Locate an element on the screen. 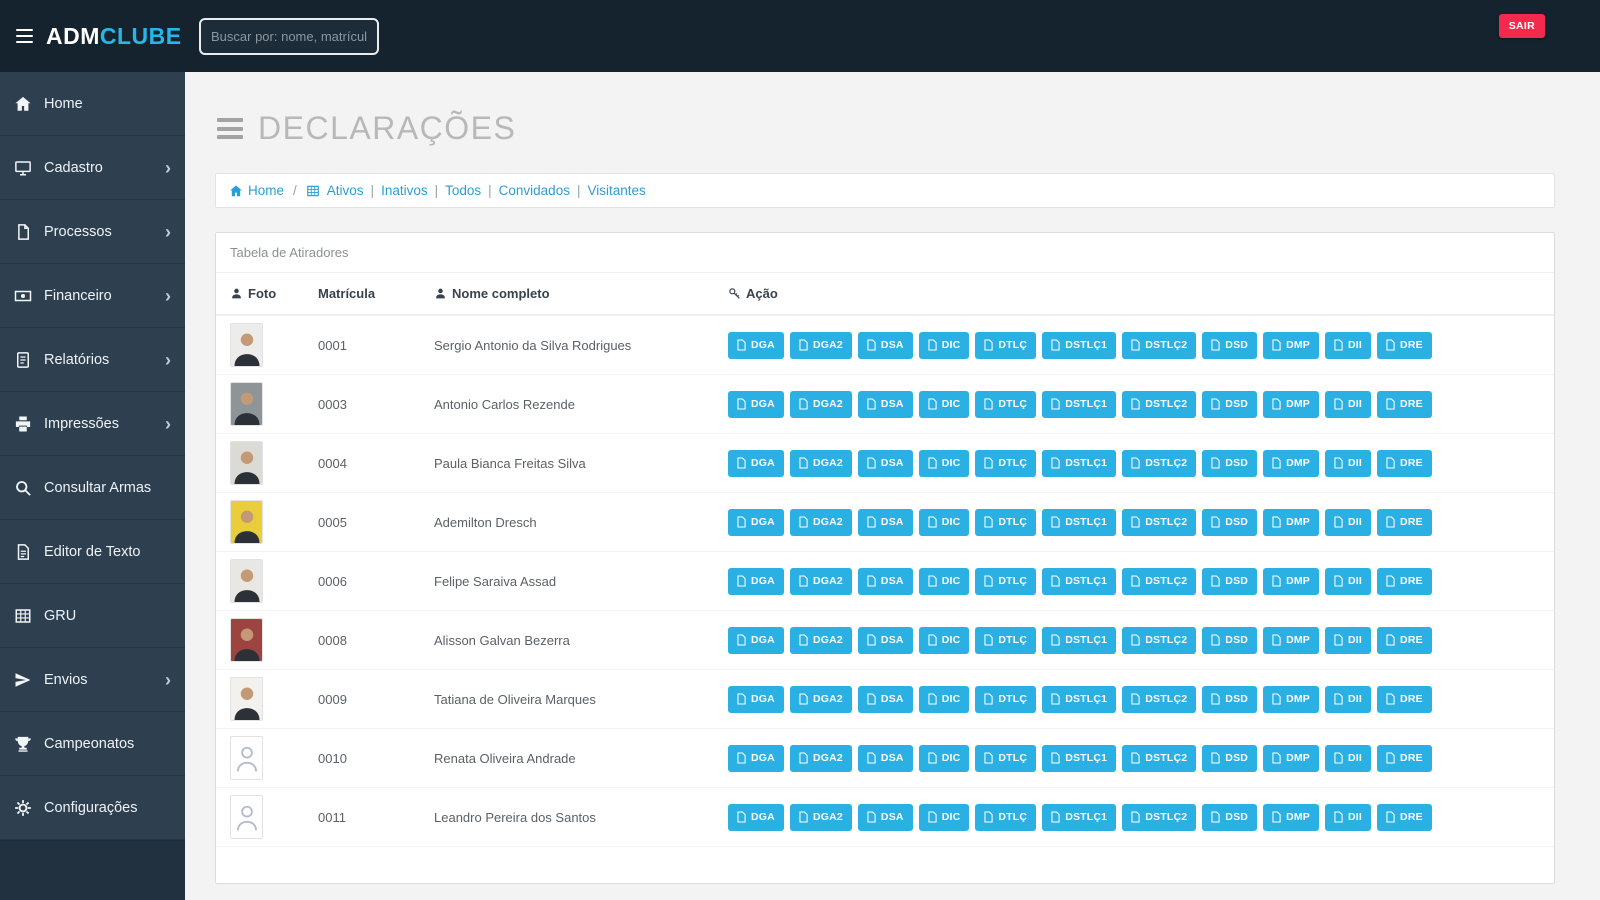 This screenshot has width=1600, height=900. breadcrumb-link-todos: Todos is located at coordinates (463, 190).